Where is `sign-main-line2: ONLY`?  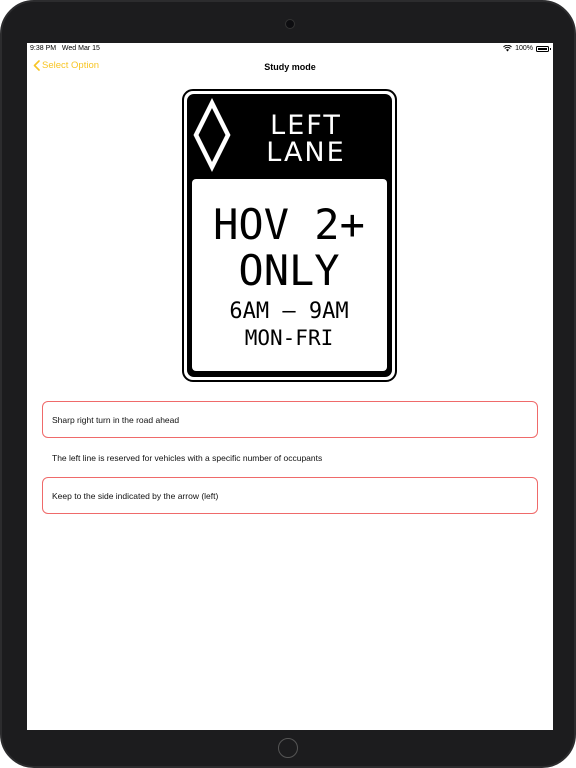 sign-main-line2: ONLY is located at coordinates (288, 270).